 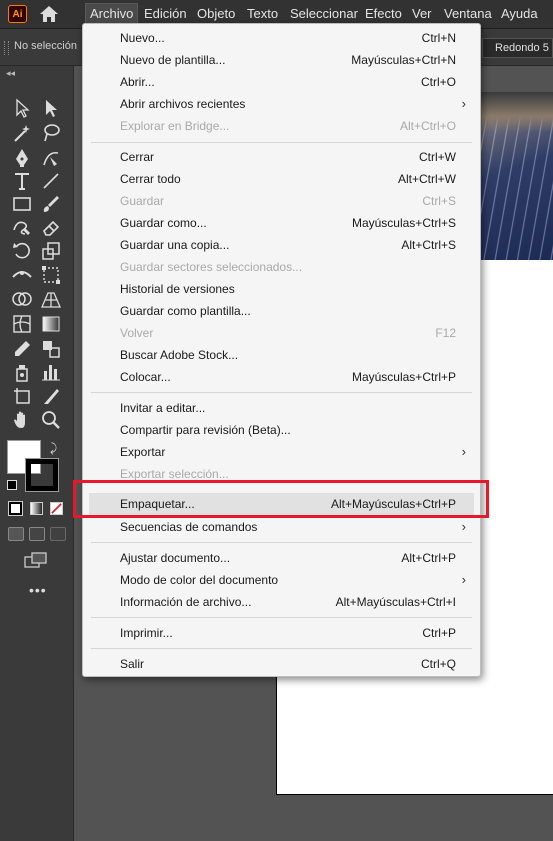 What do you see at coordinates (281, 580) in the screenshot?
I see `menu-item-modo-color: Modo de color del documento ›` at bounding box center [281, 580].